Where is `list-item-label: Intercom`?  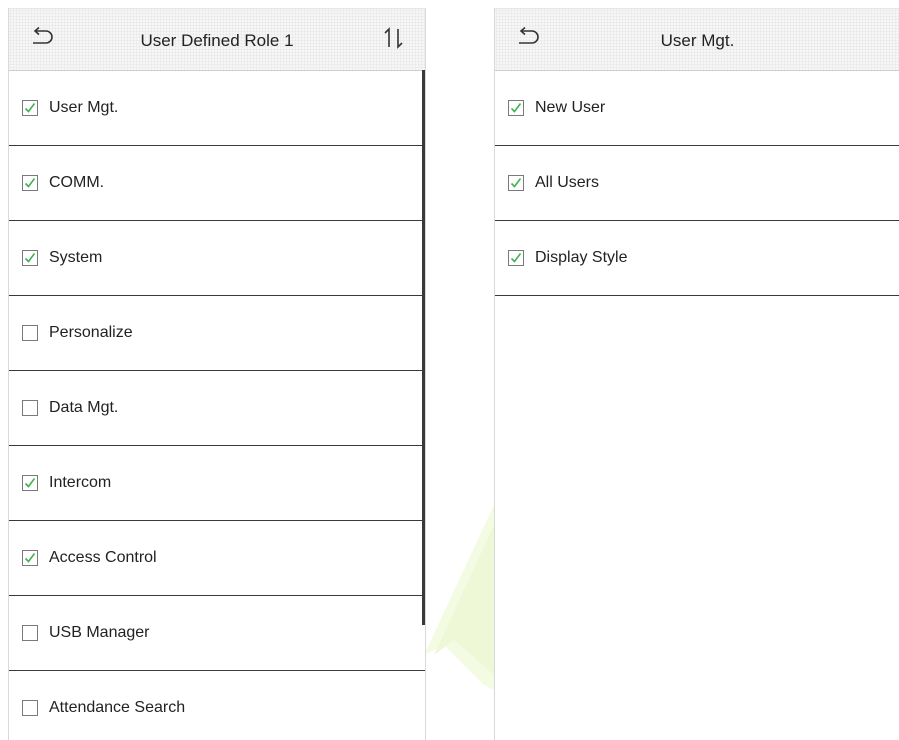 list-item-label: Intercom is located at coordinates (80, 482).